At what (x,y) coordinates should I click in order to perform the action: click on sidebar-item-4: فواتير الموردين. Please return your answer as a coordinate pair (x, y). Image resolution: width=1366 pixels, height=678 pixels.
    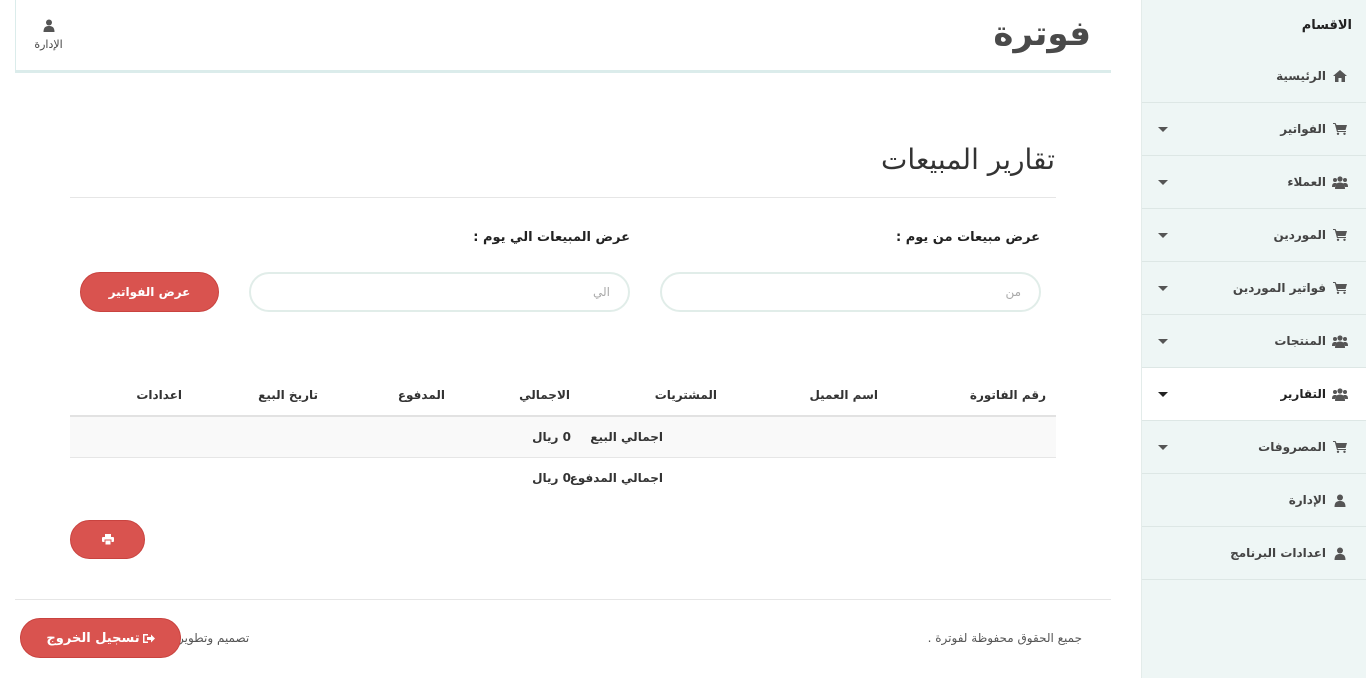
    Looking at the image, I should click on (1254, 288).